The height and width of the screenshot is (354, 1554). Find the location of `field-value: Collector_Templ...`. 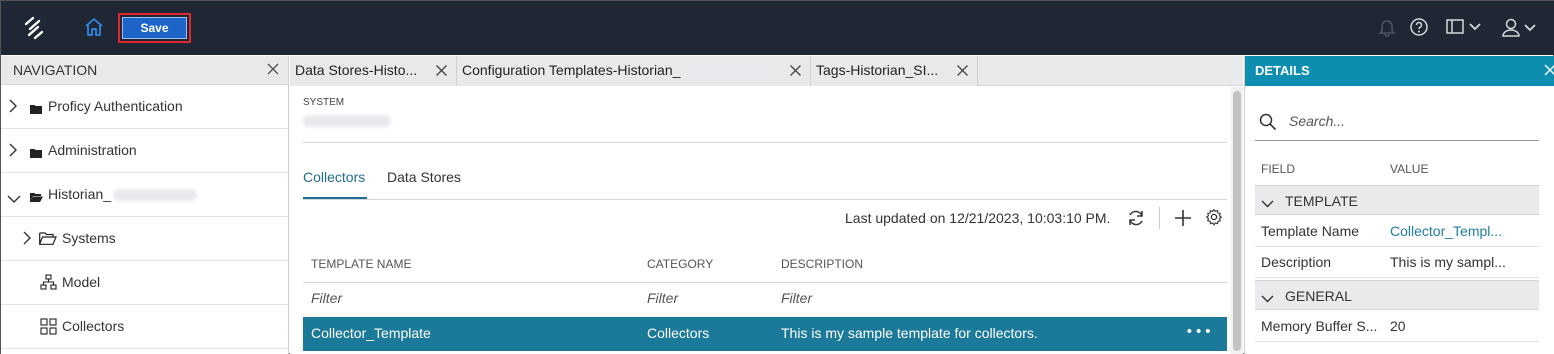

field-value: Collector_Templ... is located at coordinates (1446, 231).